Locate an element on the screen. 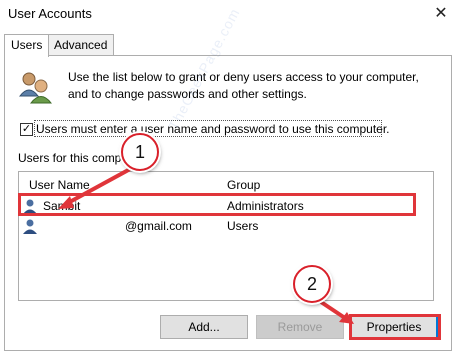 This screenshot has height=353, width=455. password-required-checkbox: ✓ is located at coordinates (26, 129).